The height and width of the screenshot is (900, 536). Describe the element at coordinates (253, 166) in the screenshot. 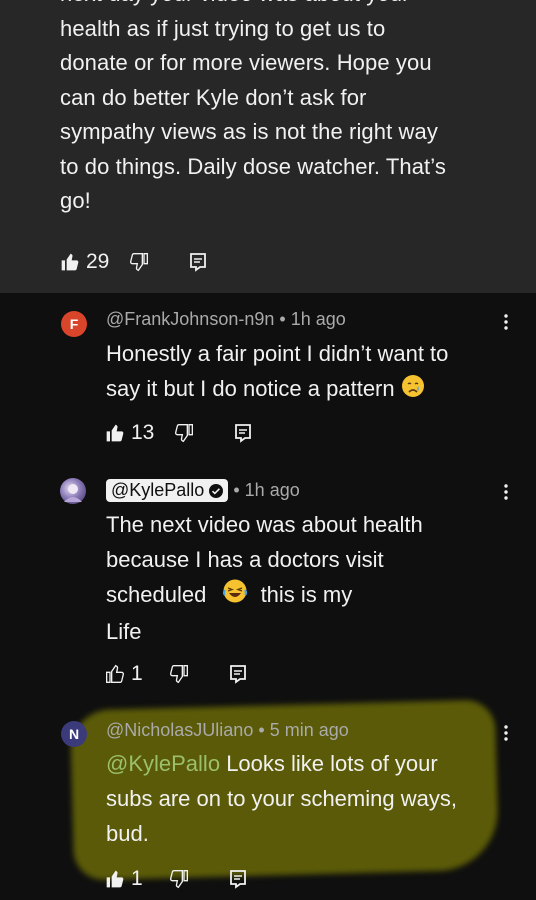

I see `top-comment-line: to do things. Daily dose watcher. That’s` at that location.